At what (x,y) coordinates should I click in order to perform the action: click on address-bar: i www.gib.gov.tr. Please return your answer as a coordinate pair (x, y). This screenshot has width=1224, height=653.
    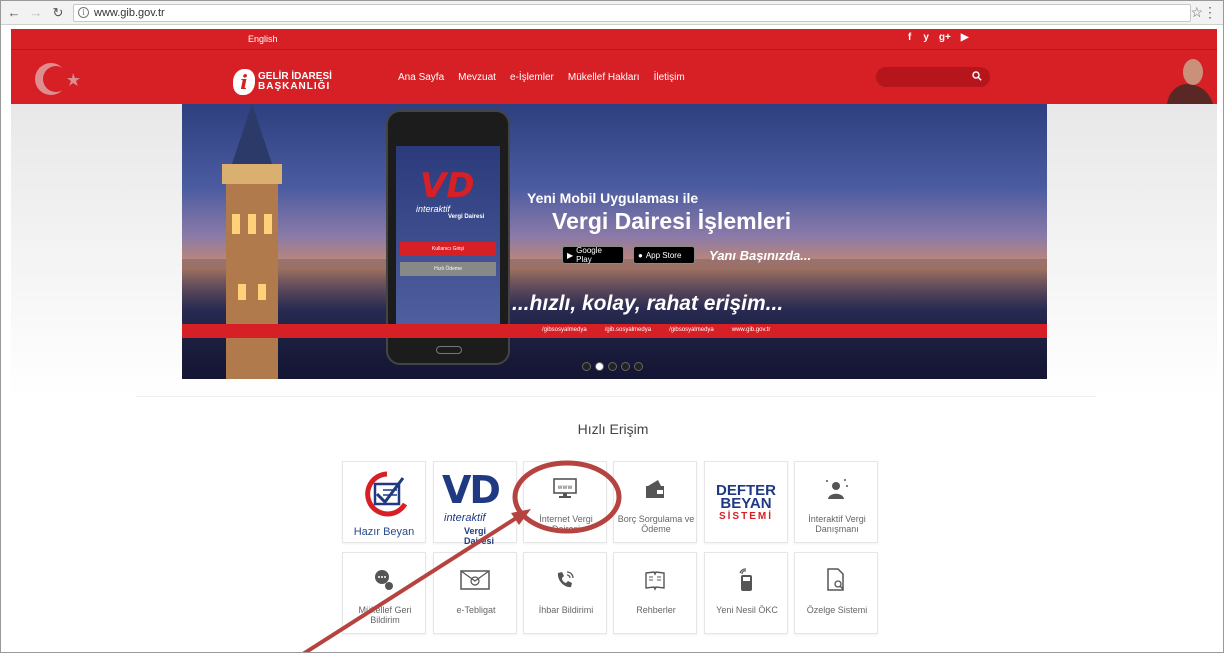
    Looking at the image, I should click on (632, 12).